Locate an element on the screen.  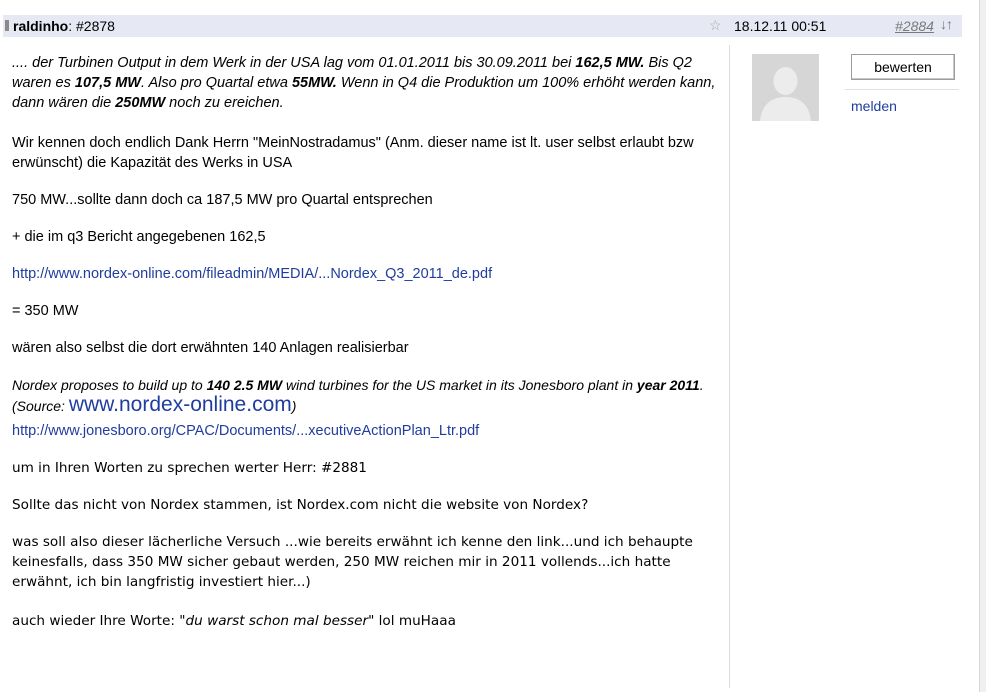
avatar-placeholder-icon is located at coordinates (785, 87).